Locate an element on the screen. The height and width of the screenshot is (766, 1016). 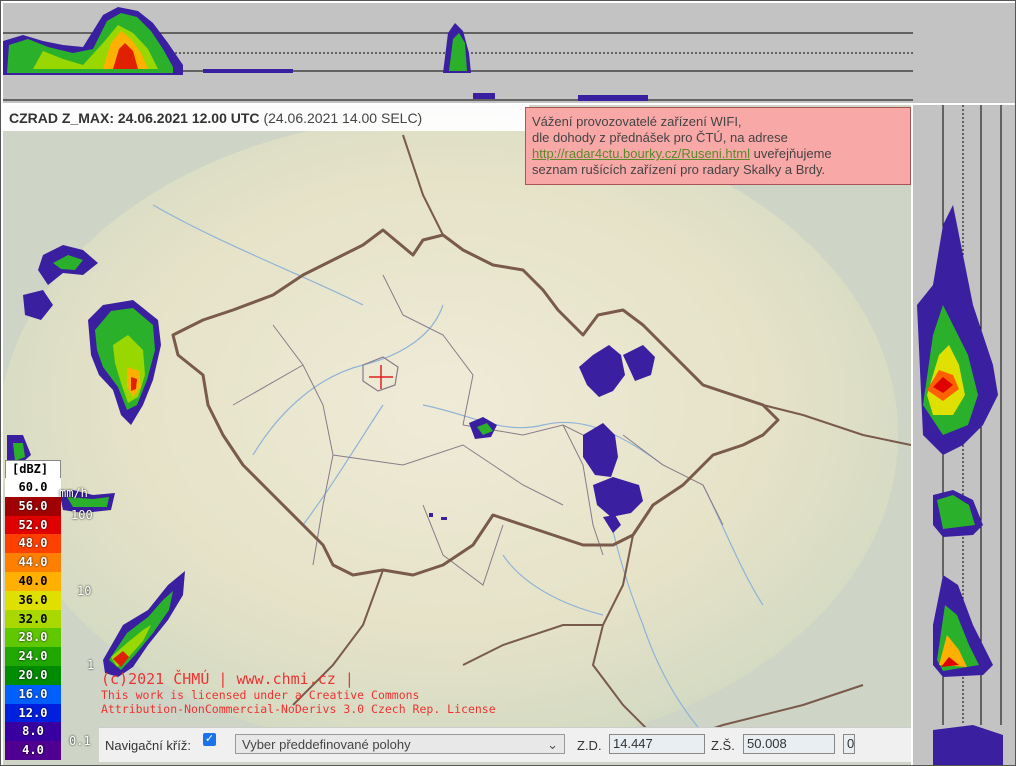
rain-tick-10: 10 is located at coordinates (84, 591).